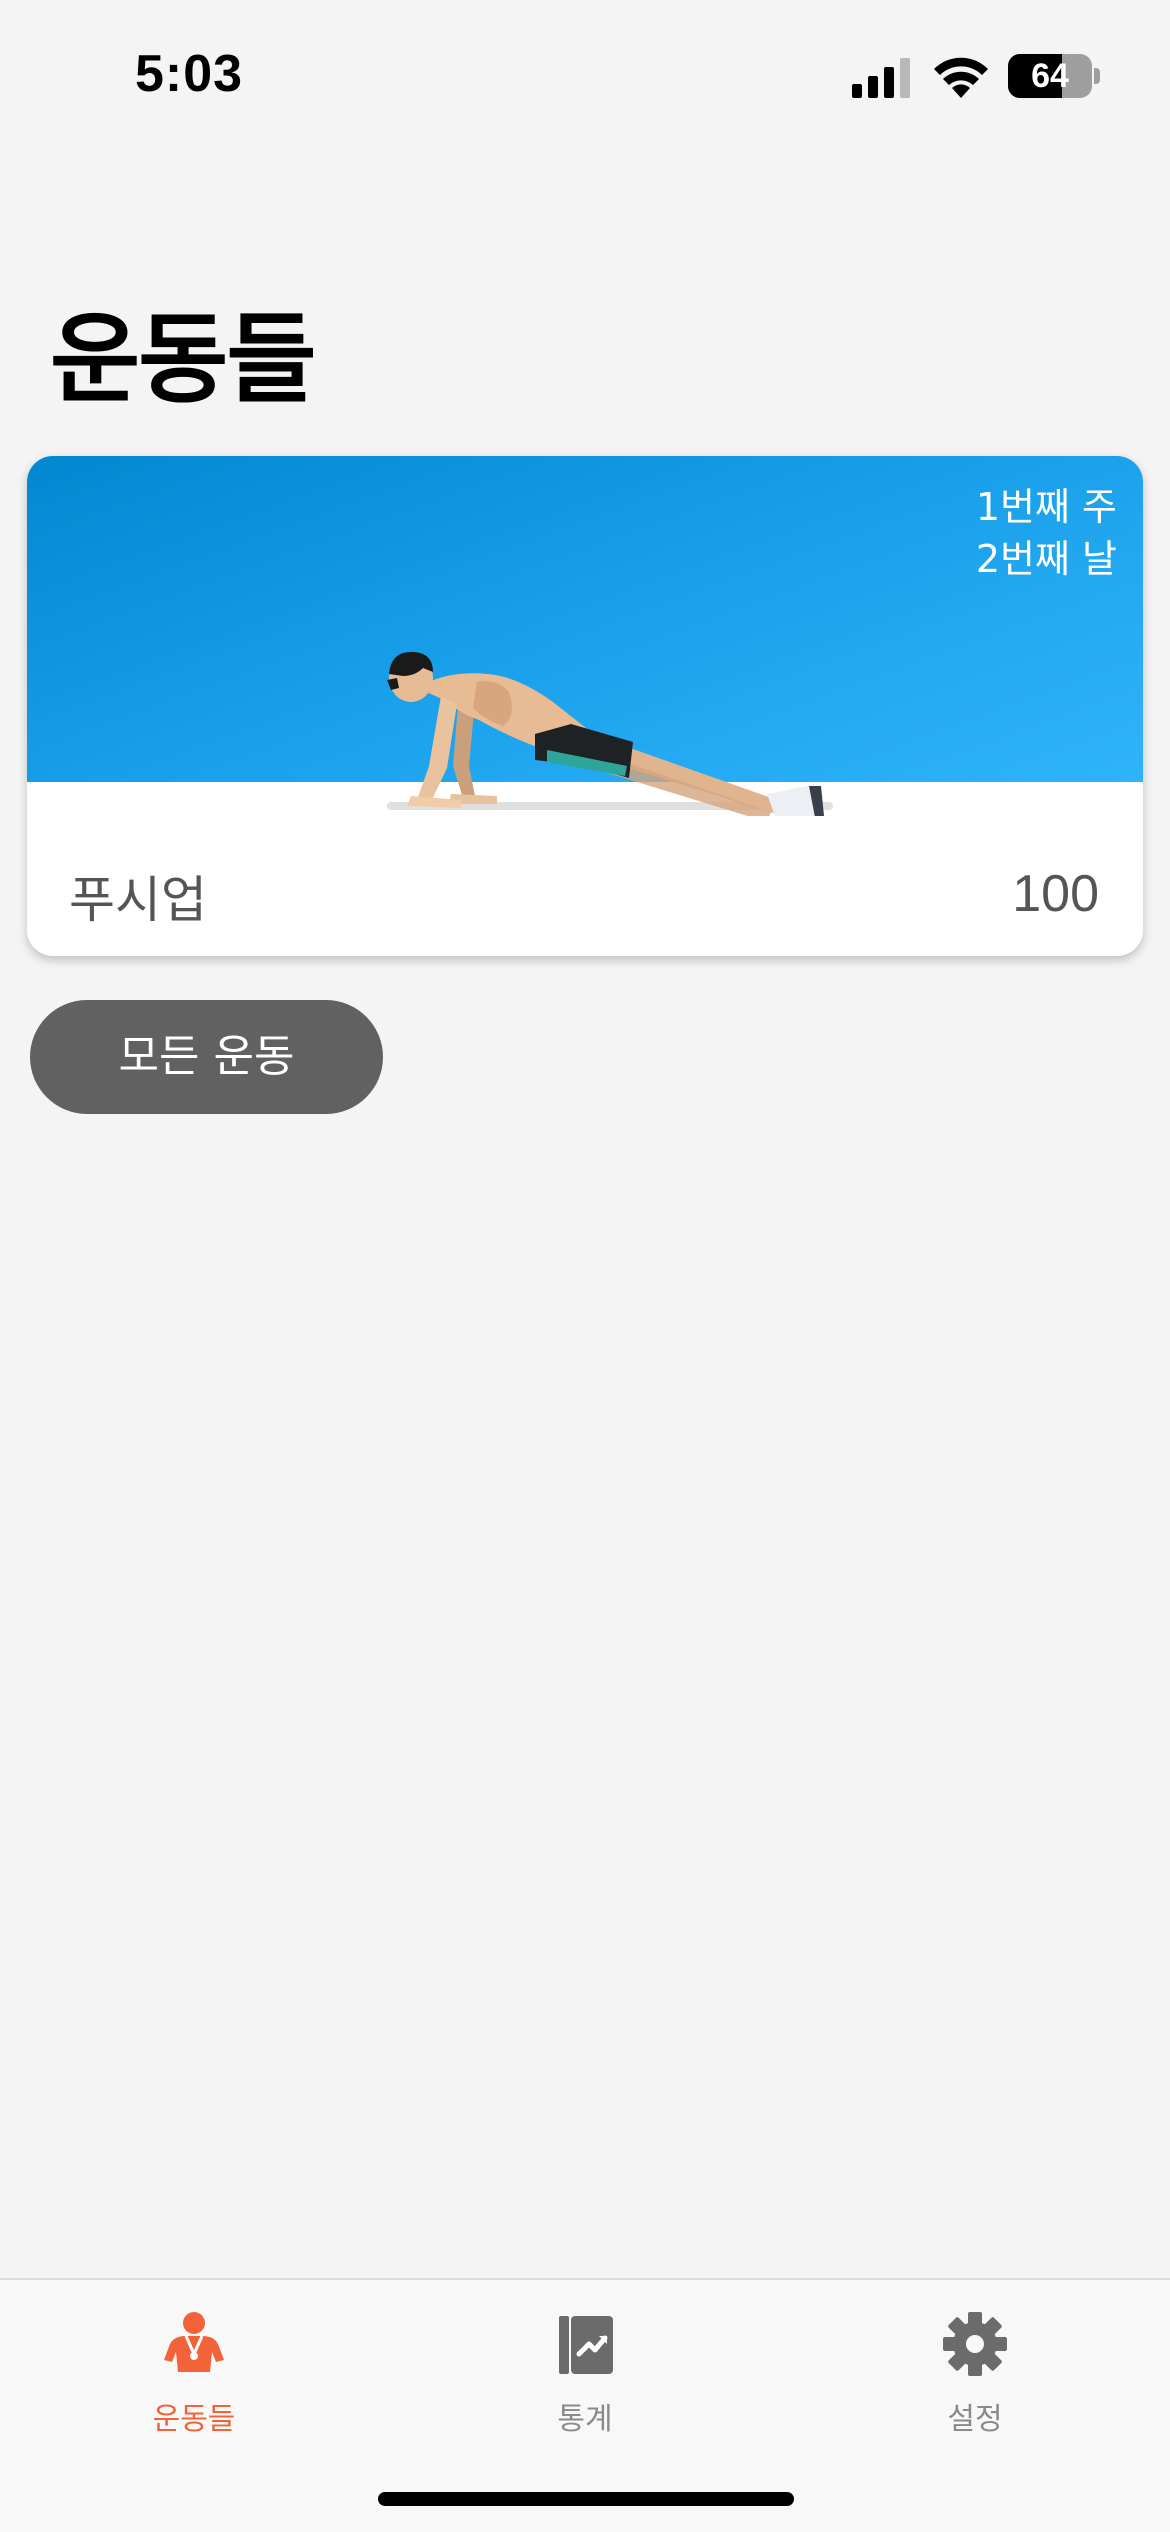 This screenshot has width=1170, height=2532. Describe the element at coordinates (138, 900) in the screenshot. I see `exercise-name: 푸시업` at that location.